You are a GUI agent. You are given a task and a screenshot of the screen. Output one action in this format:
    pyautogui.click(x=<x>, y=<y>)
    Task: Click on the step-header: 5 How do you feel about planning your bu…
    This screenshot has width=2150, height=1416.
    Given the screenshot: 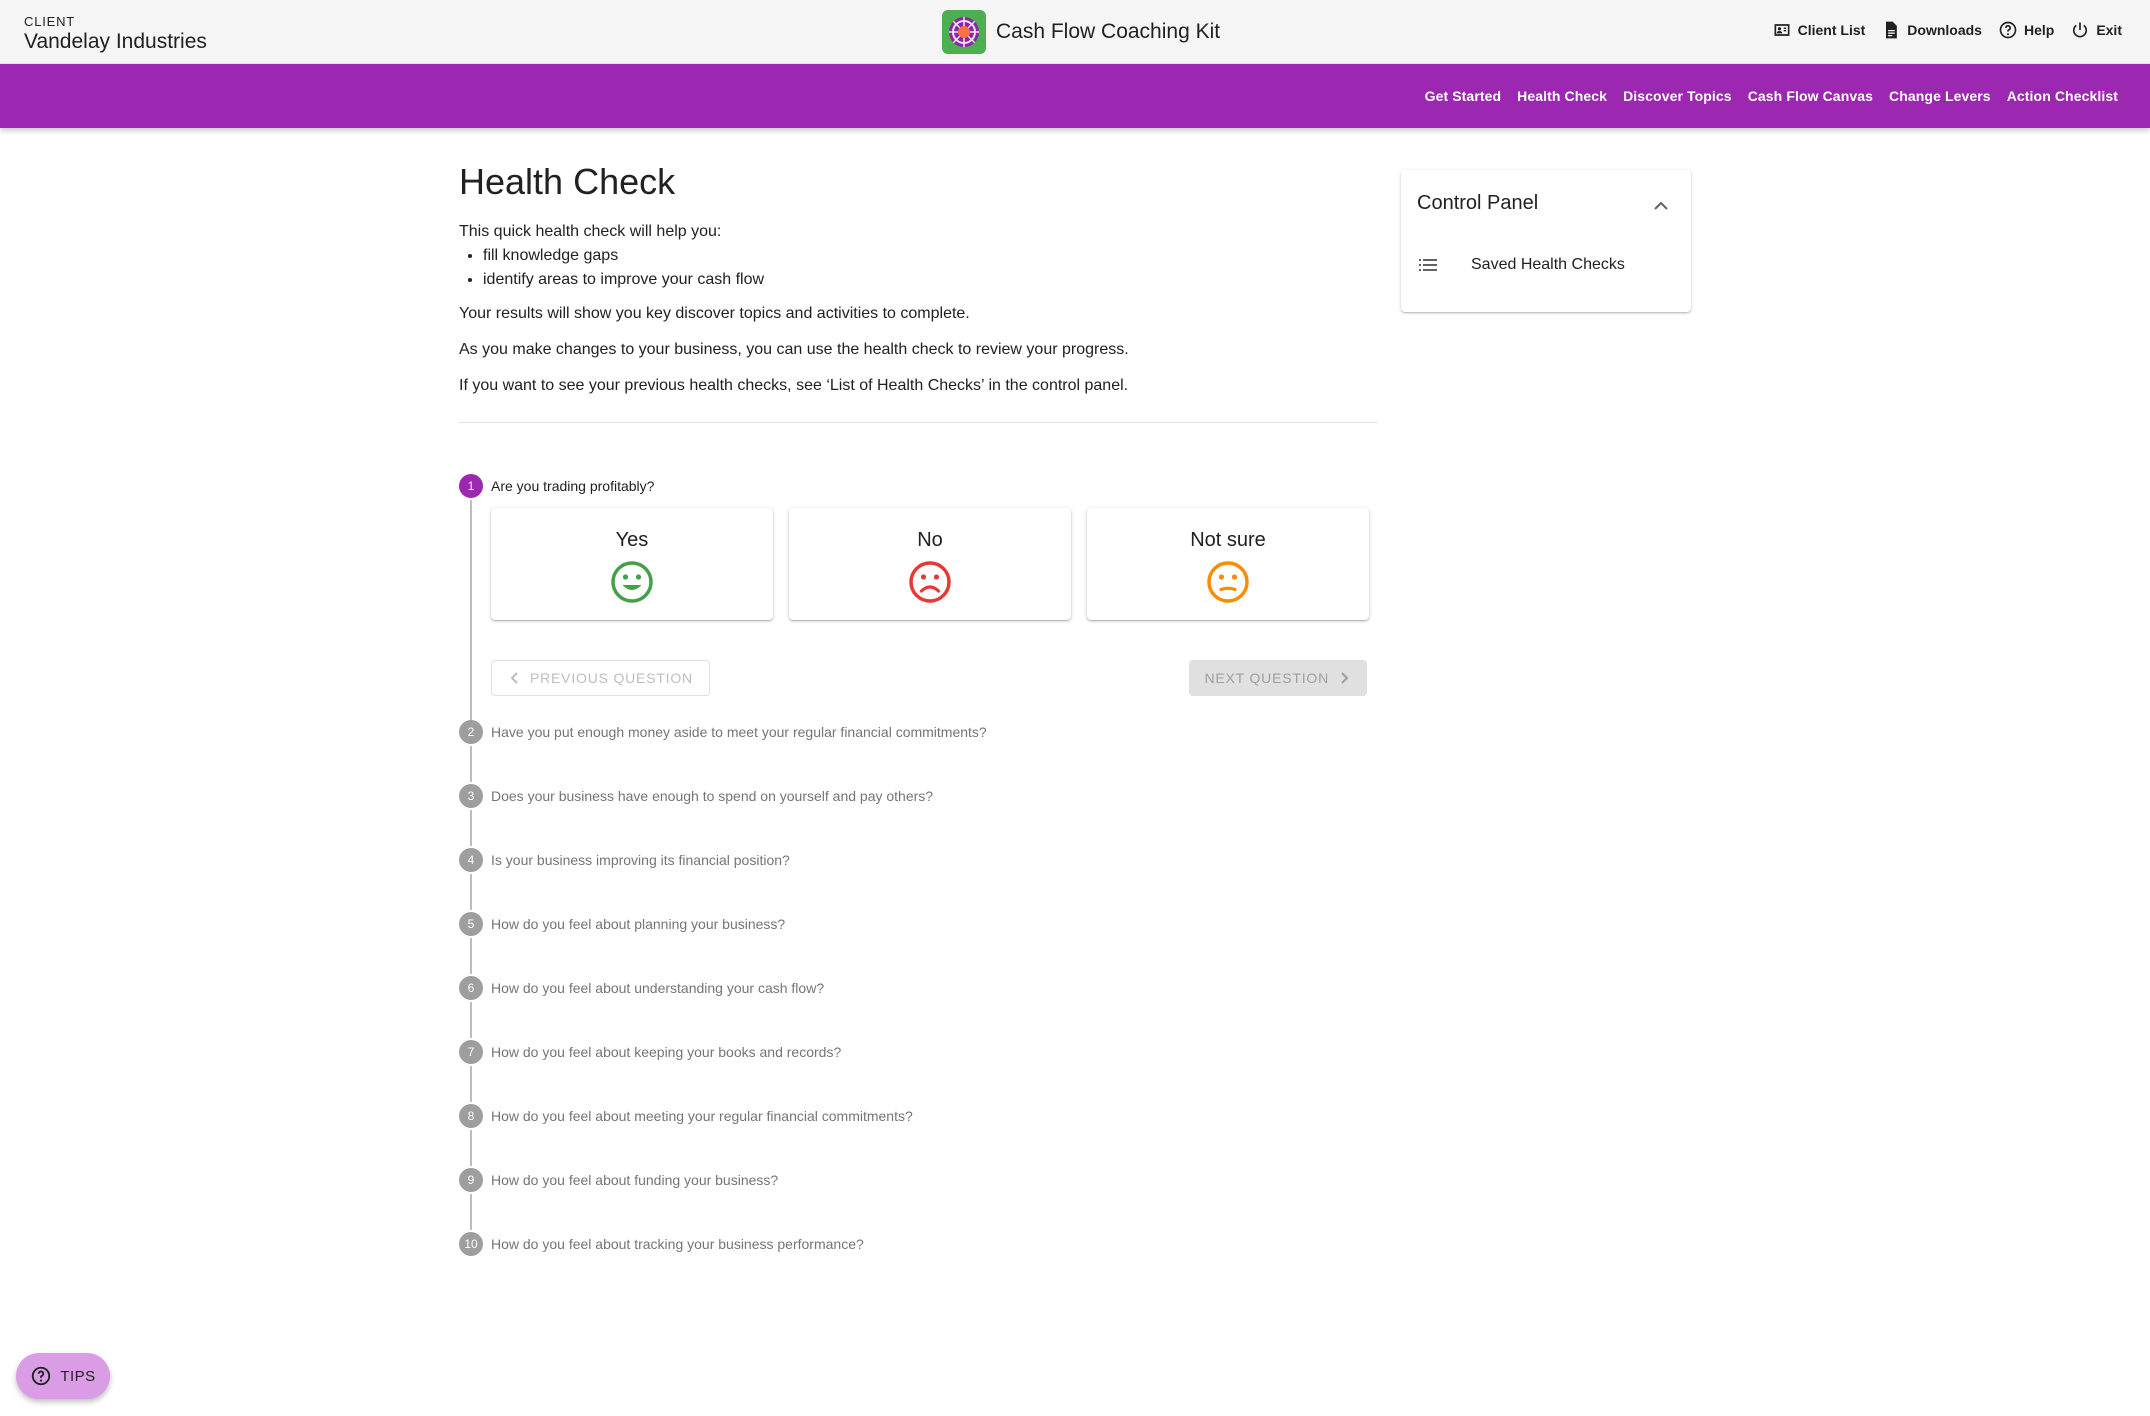 What is the action you would take?
    pyautogui.click(x=918, y=924)
    